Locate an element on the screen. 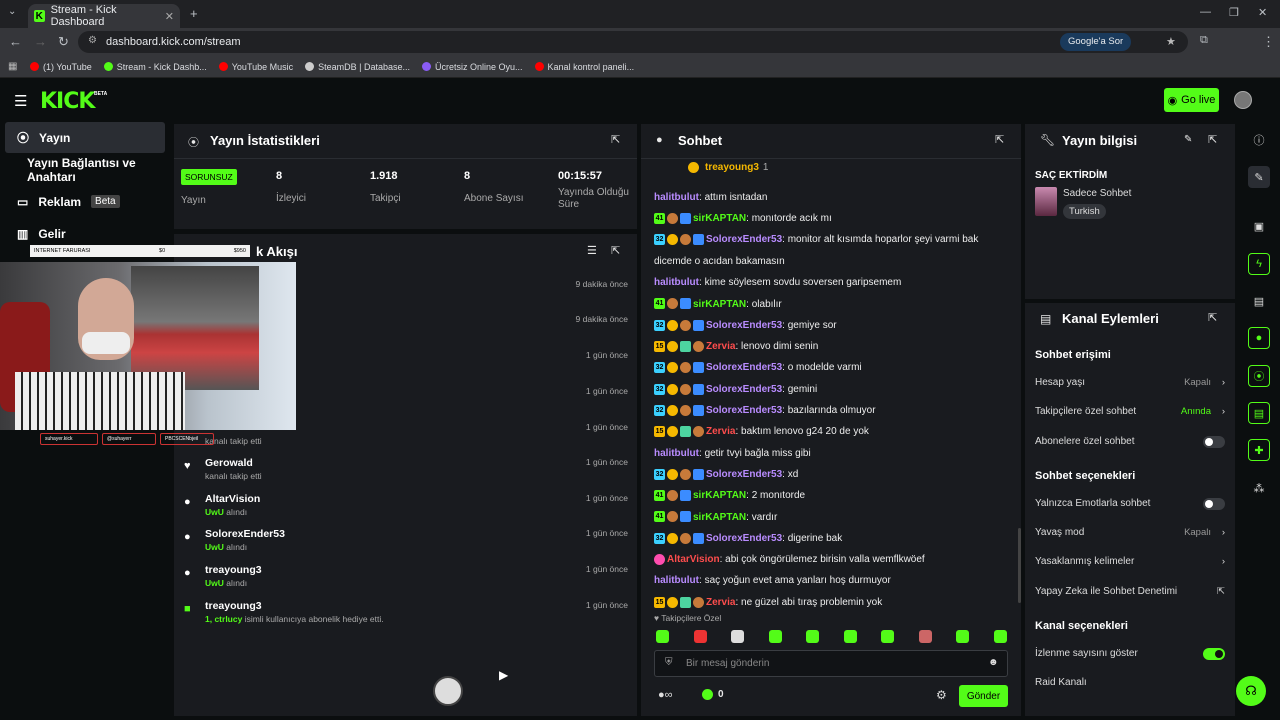 The width and height of the screenshot is (1280, 720). maximize-icon: ❐ is located at coordinates (1234, 12).